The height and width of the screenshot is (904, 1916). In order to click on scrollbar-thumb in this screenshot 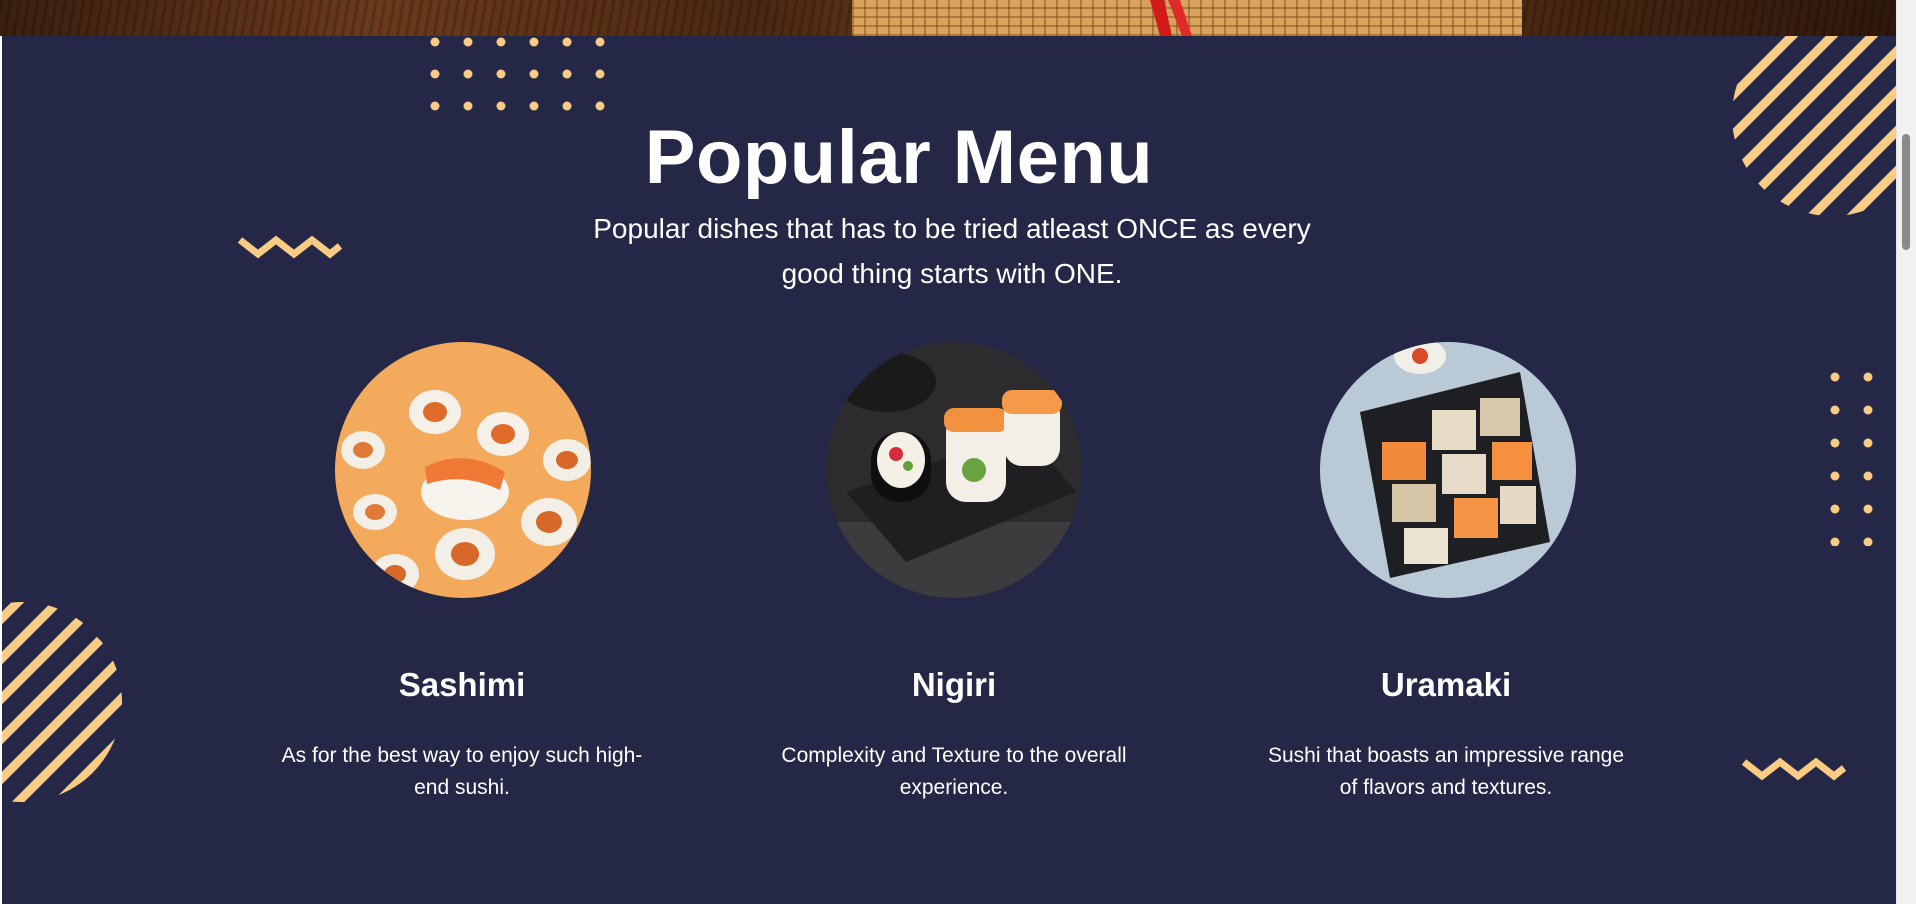, I will do `click(1906, 192)`.